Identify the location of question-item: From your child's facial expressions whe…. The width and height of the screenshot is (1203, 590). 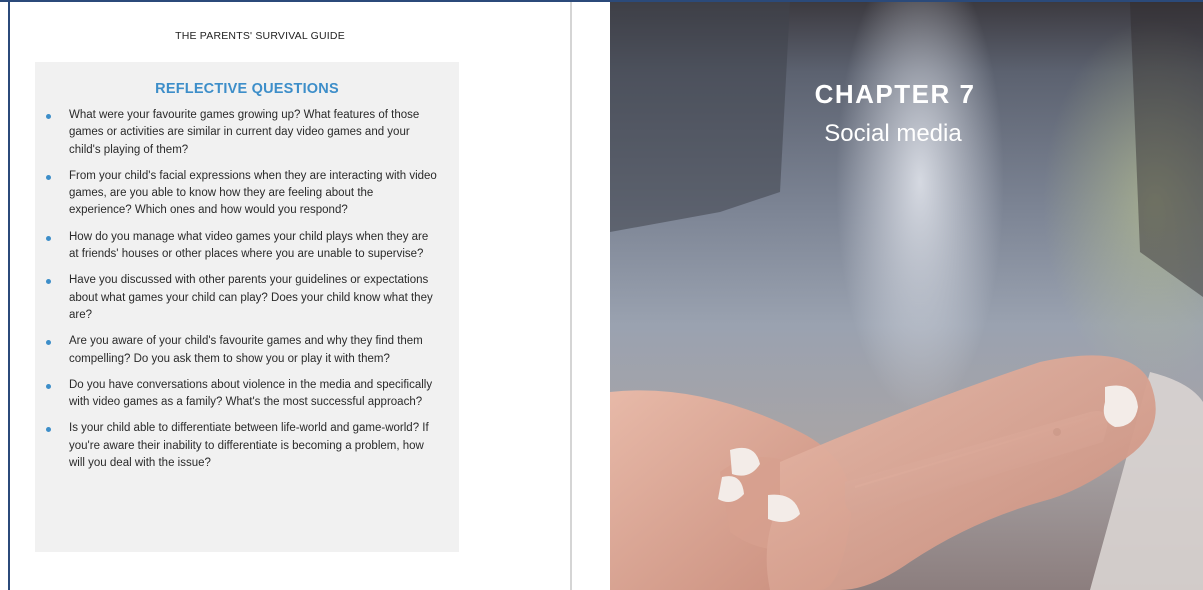
(241, 194).